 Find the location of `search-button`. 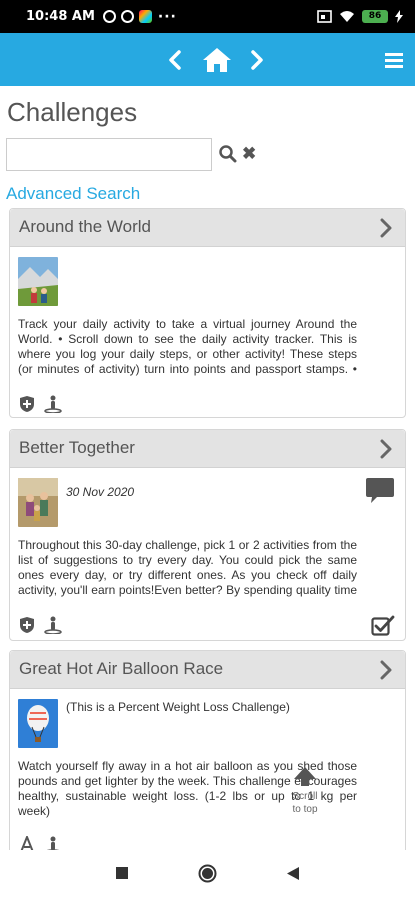

search-button is located at coordinates (228, 154).